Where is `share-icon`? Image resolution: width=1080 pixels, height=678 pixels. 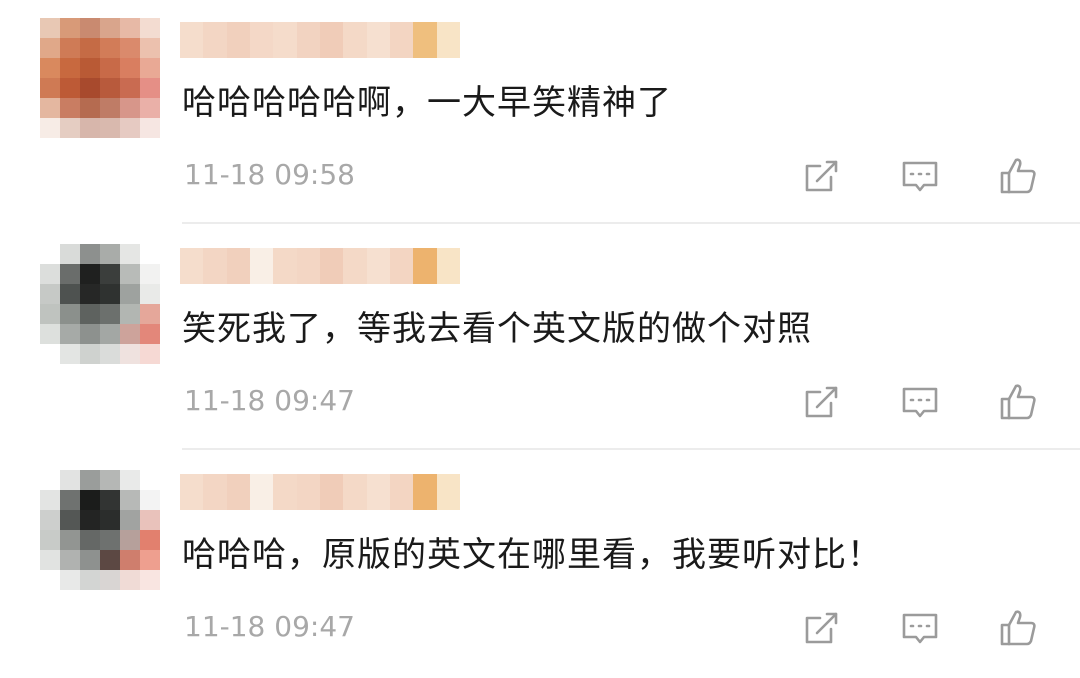
share-icon is located at coordinates (821, 628).